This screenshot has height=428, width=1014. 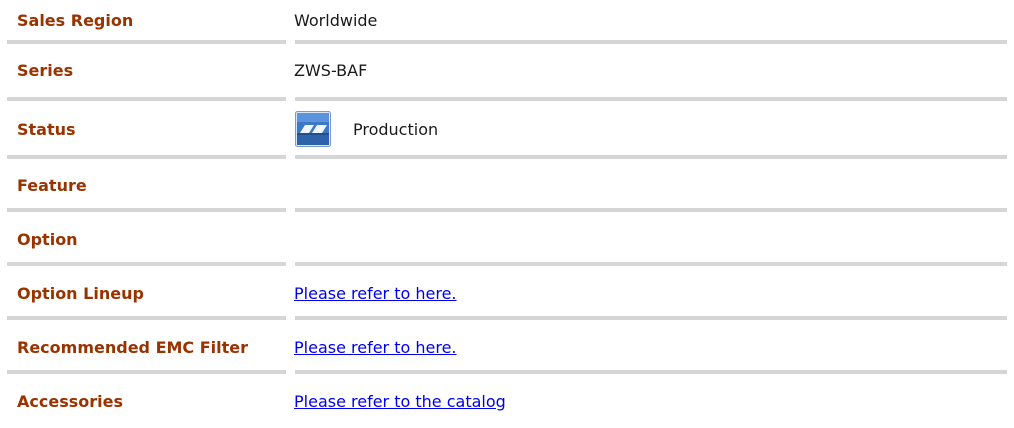 What do you see at coordinates (52, 185) in the screenshot?
I see `label-feature: Feature` at bounding box center [52, 185].